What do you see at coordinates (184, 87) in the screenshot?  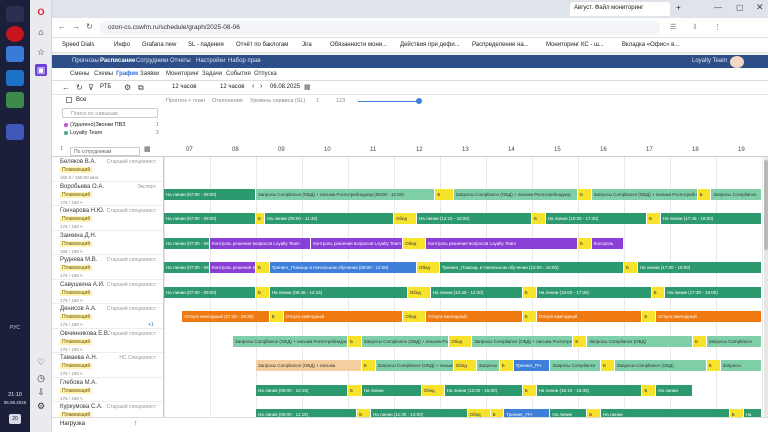 I see `range-select-a: 12 часов` at bounding box center [184, 87].